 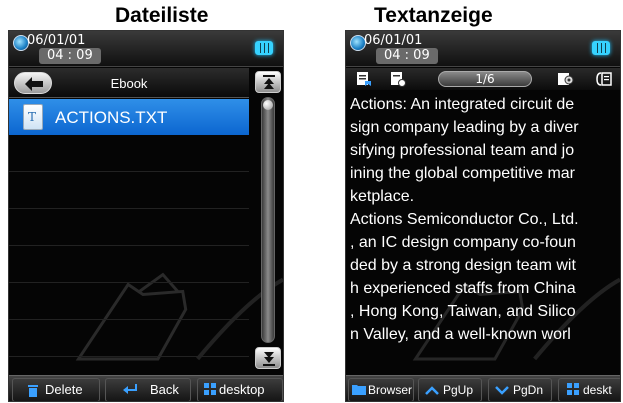 I want to click on bookmark-add-icon, so click(x=364, y=79).